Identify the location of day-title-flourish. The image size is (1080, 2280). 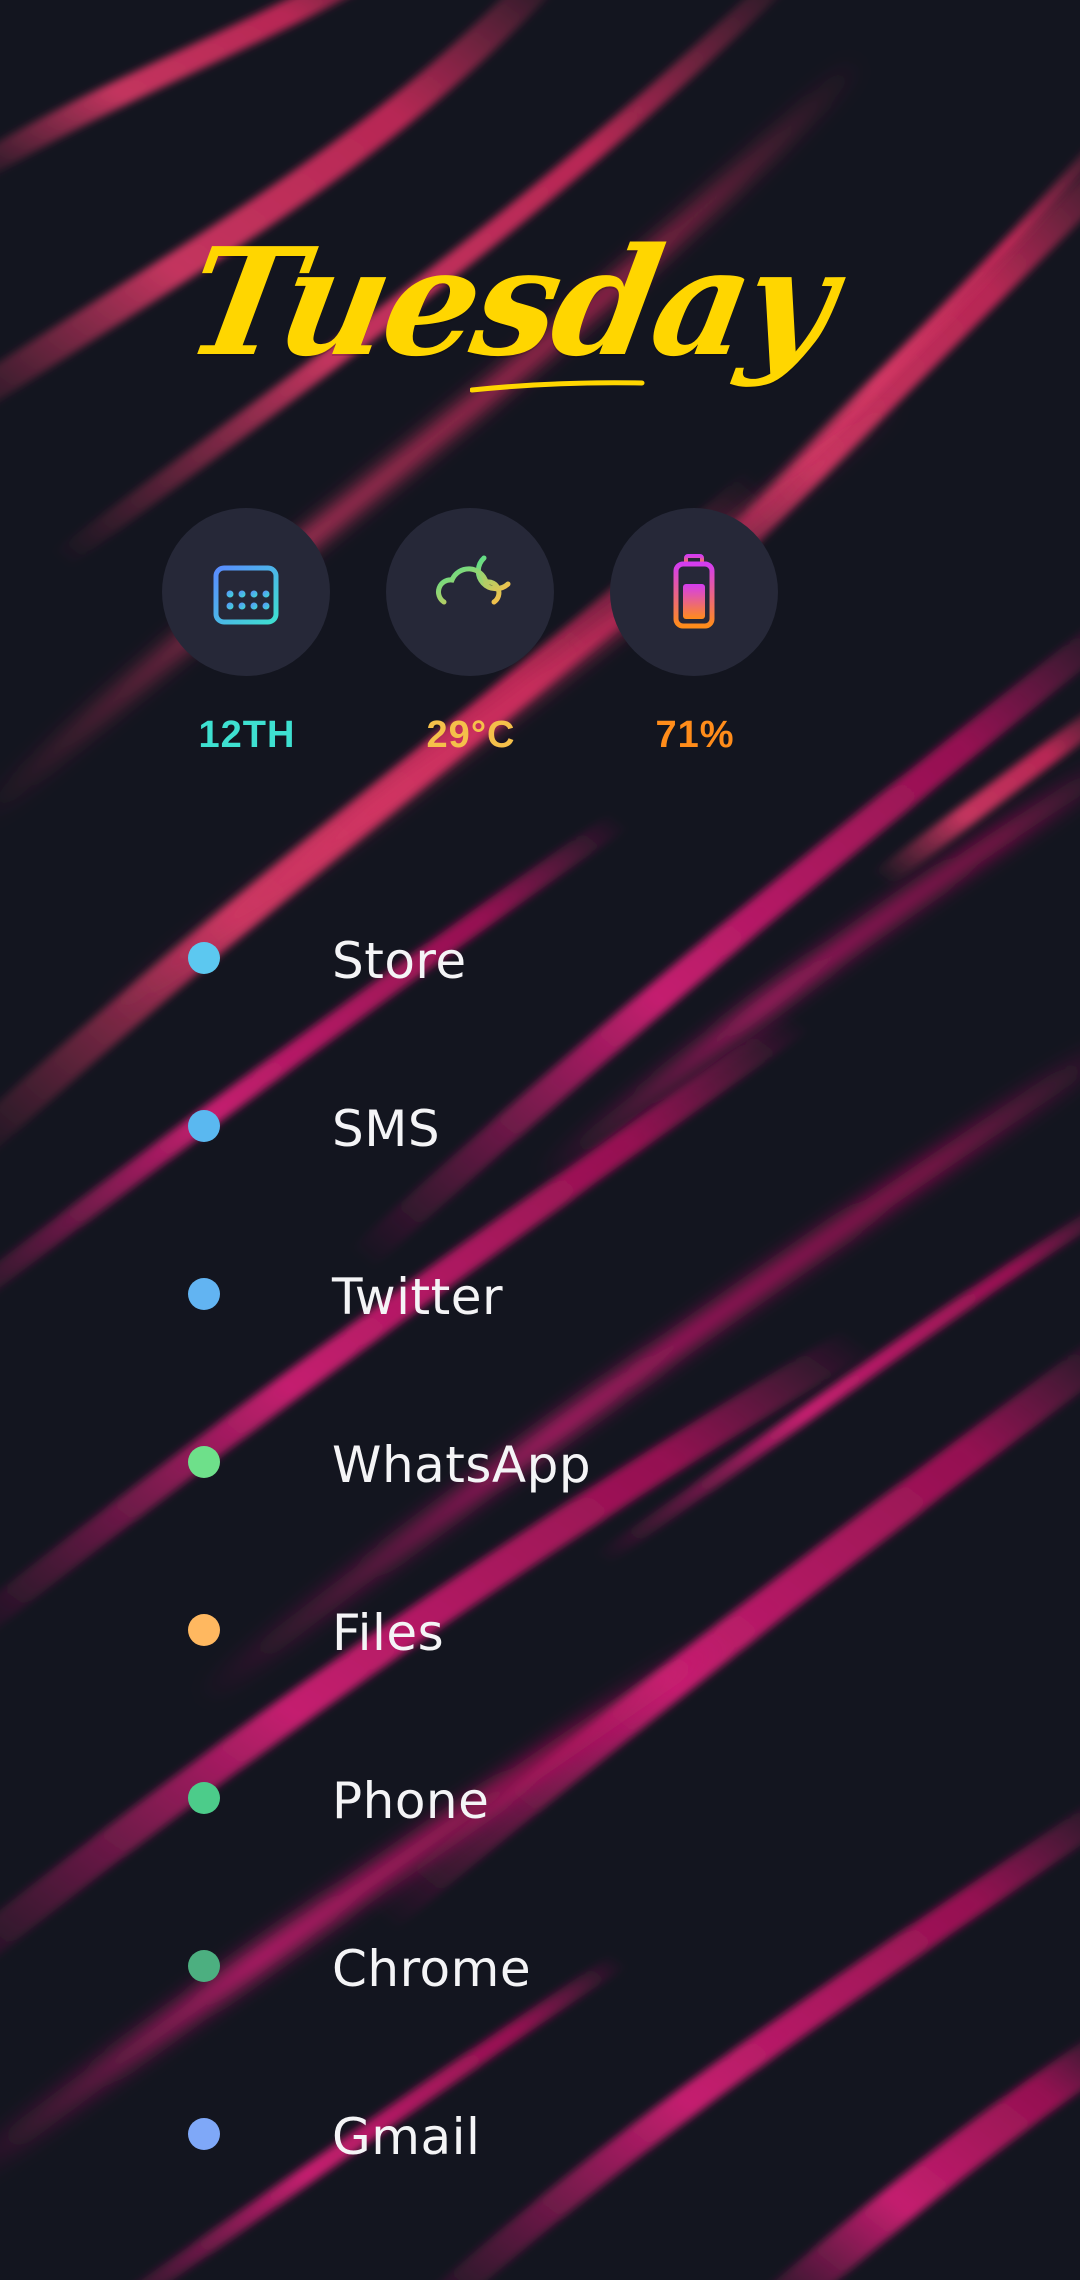
(557, 386).